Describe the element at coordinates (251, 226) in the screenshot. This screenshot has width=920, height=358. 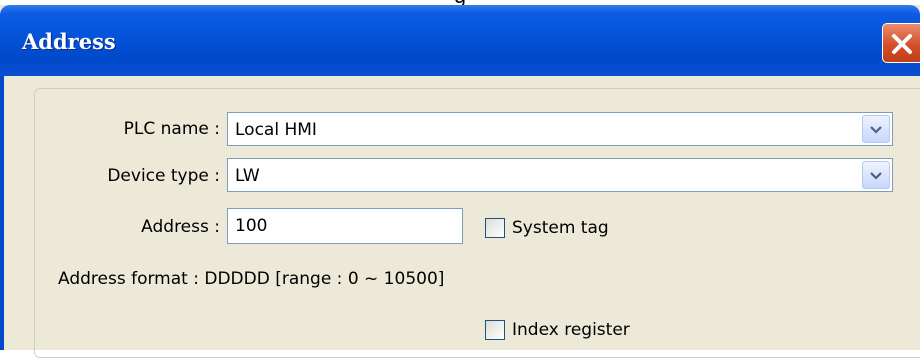
I see `address-value: 100` at that location.